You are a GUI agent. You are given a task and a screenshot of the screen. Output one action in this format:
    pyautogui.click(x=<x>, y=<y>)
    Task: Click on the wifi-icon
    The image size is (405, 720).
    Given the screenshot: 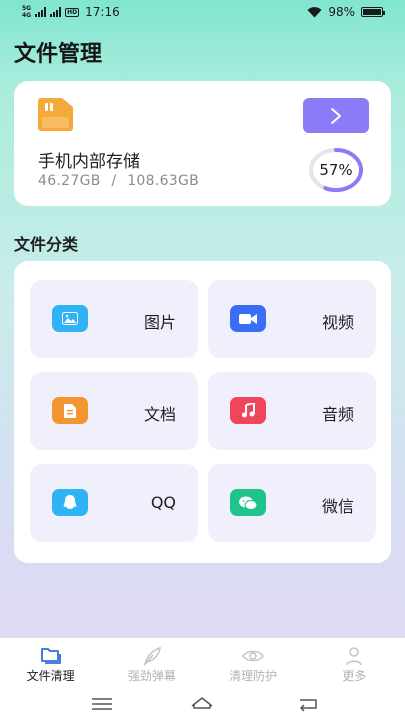 What is the action you would take?
    pyautogui.click(x=314, y=11)
    